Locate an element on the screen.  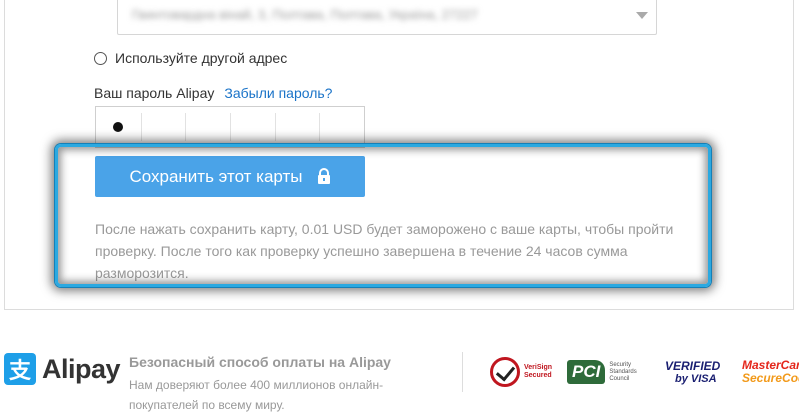
alternate-address-radio is located at coordinates (100, 58).